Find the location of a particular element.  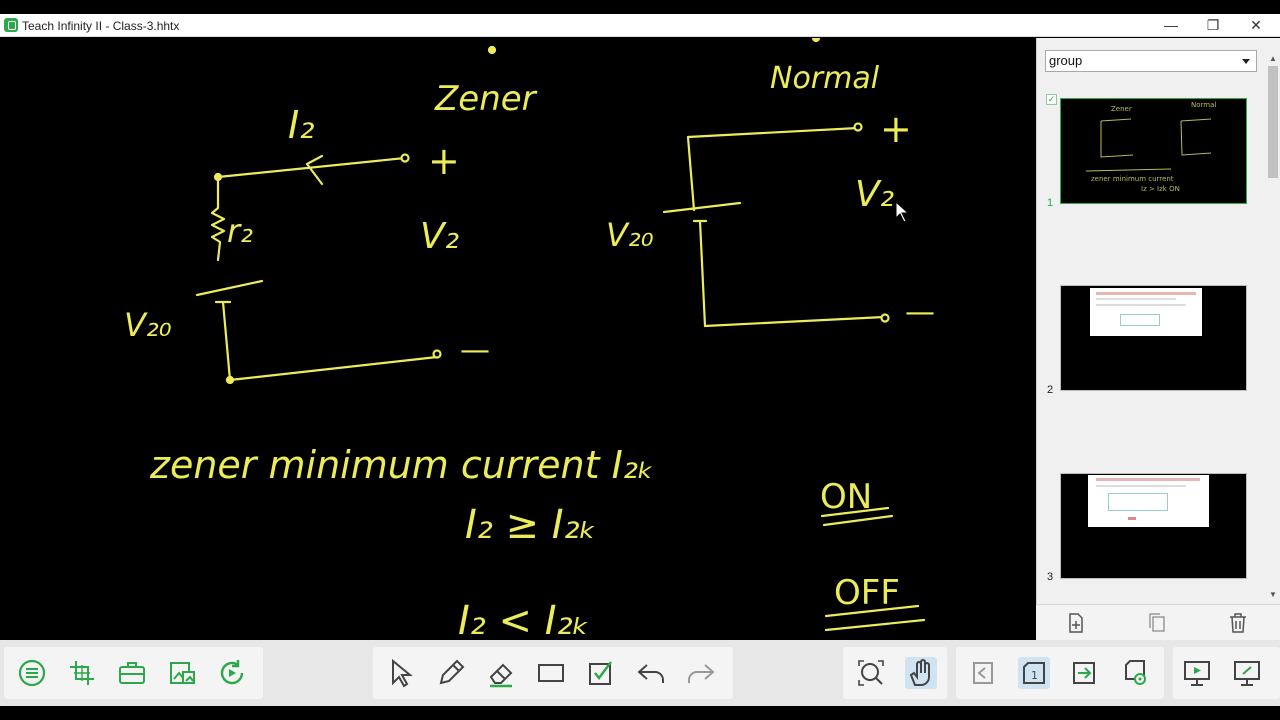

redo-icon is located at coordinates (701, 673).